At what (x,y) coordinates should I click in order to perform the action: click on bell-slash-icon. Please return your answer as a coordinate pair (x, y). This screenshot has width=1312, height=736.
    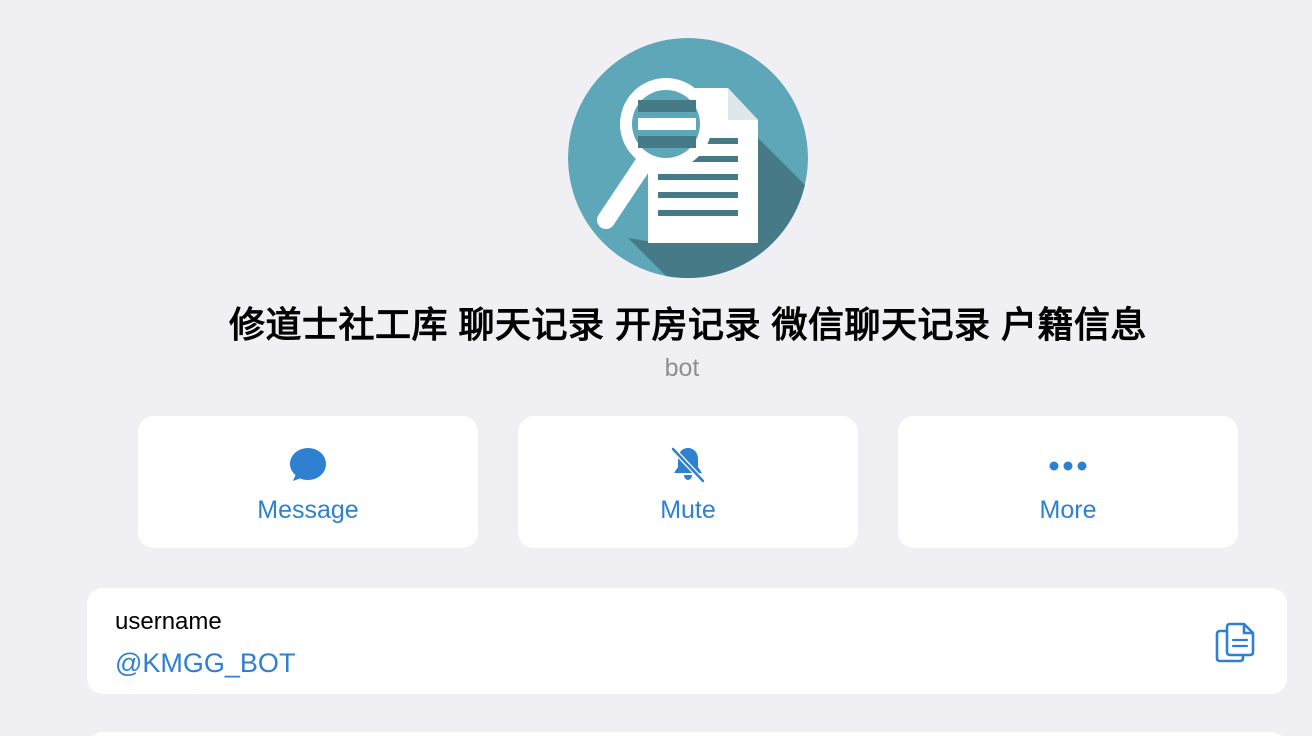
    Looking at the image, I should click on (688, 465).